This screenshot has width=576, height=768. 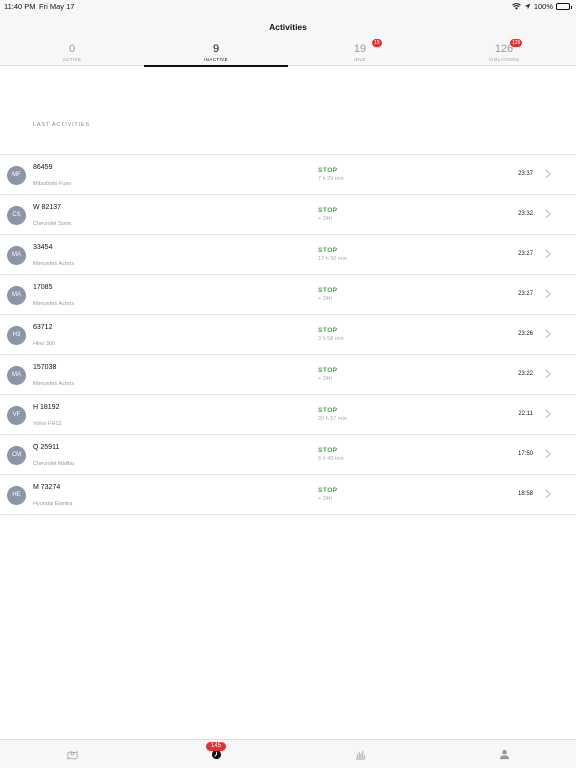 What do you see at coordinates (216, 49) in the screenshot?
I see `segment-count: 9` at bounding box center [216, 49].